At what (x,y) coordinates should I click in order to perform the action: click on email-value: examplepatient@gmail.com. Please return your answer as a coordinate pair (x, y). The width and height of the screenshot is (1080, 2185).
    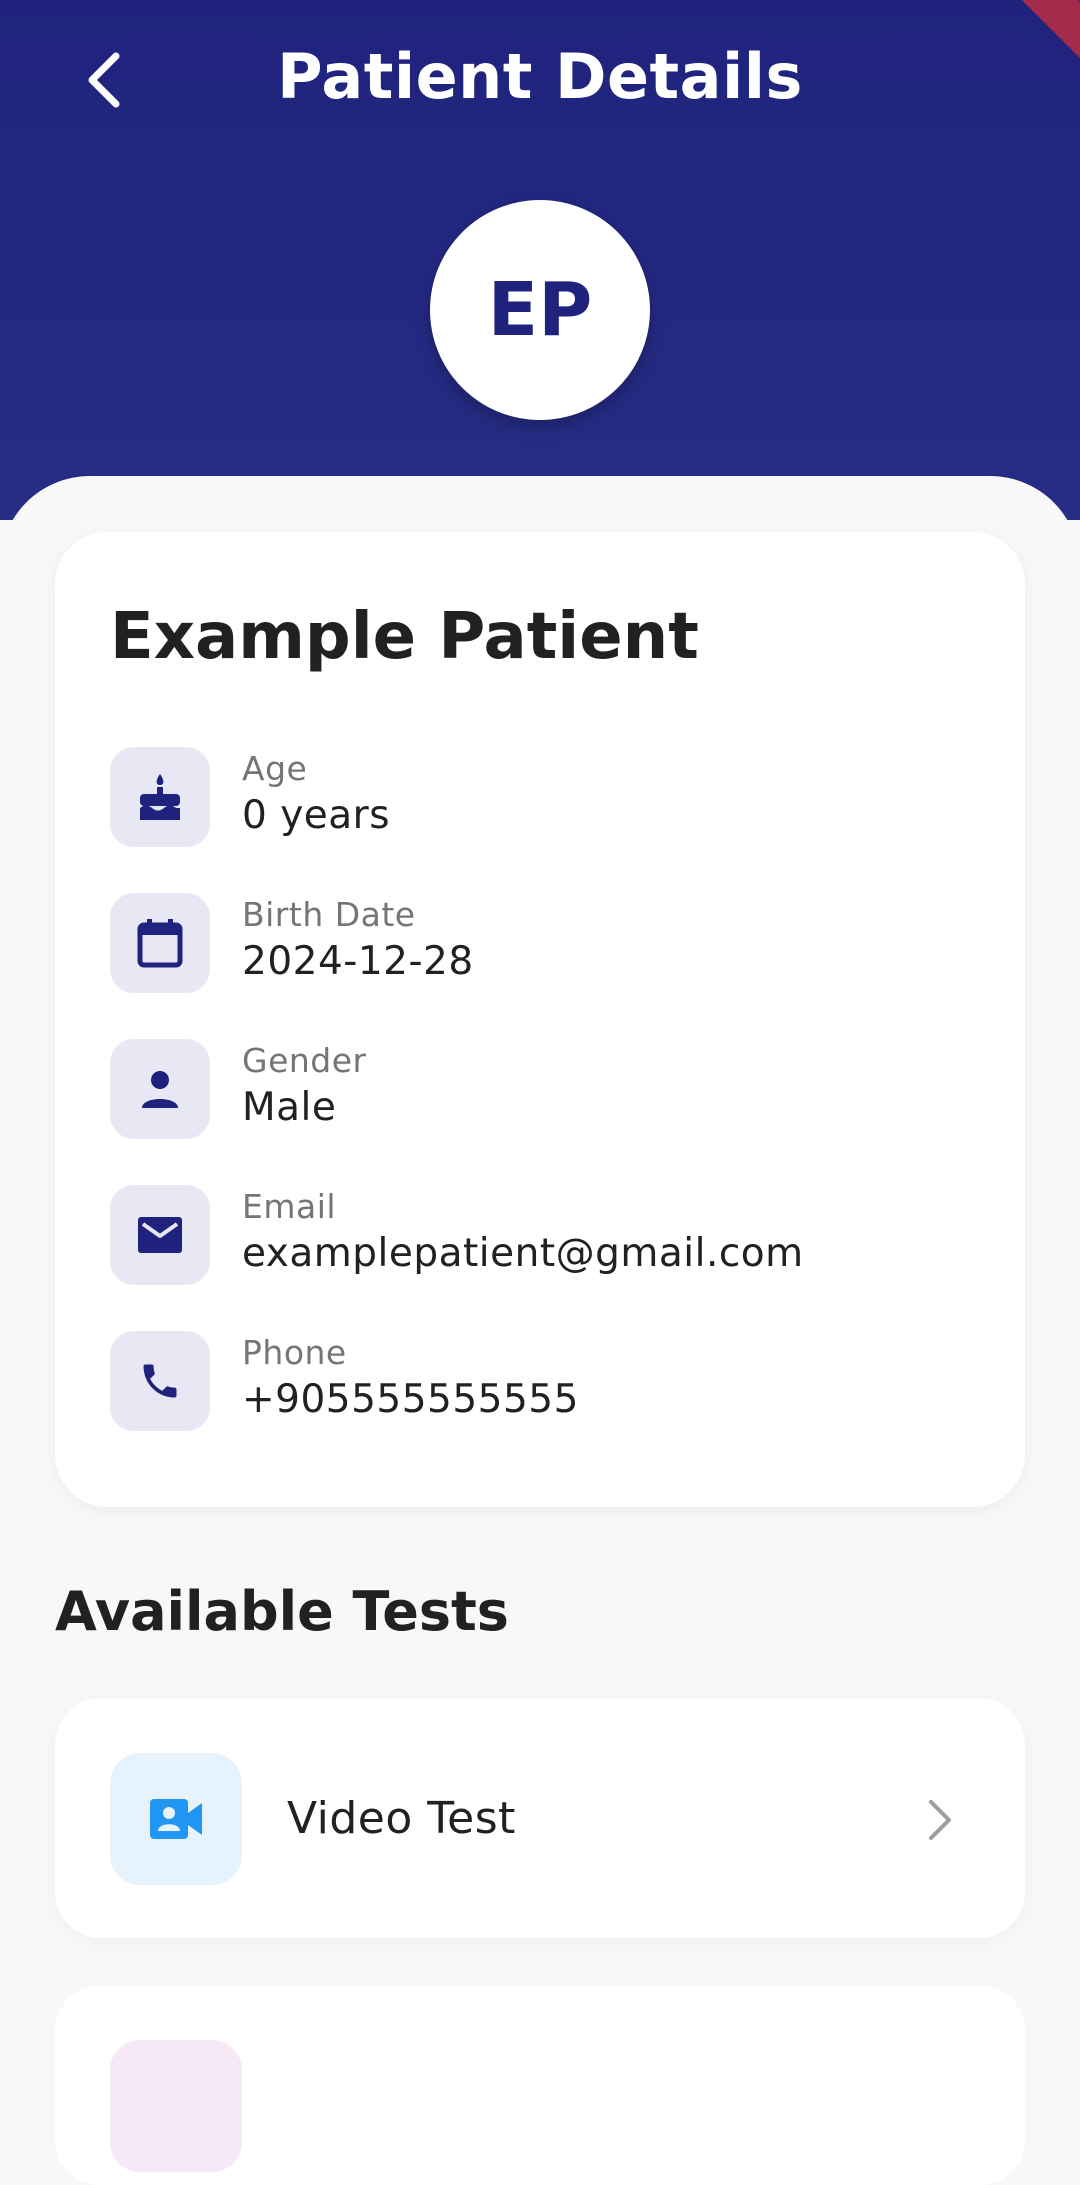
    Looking at the image, I should click on (523, 1253).